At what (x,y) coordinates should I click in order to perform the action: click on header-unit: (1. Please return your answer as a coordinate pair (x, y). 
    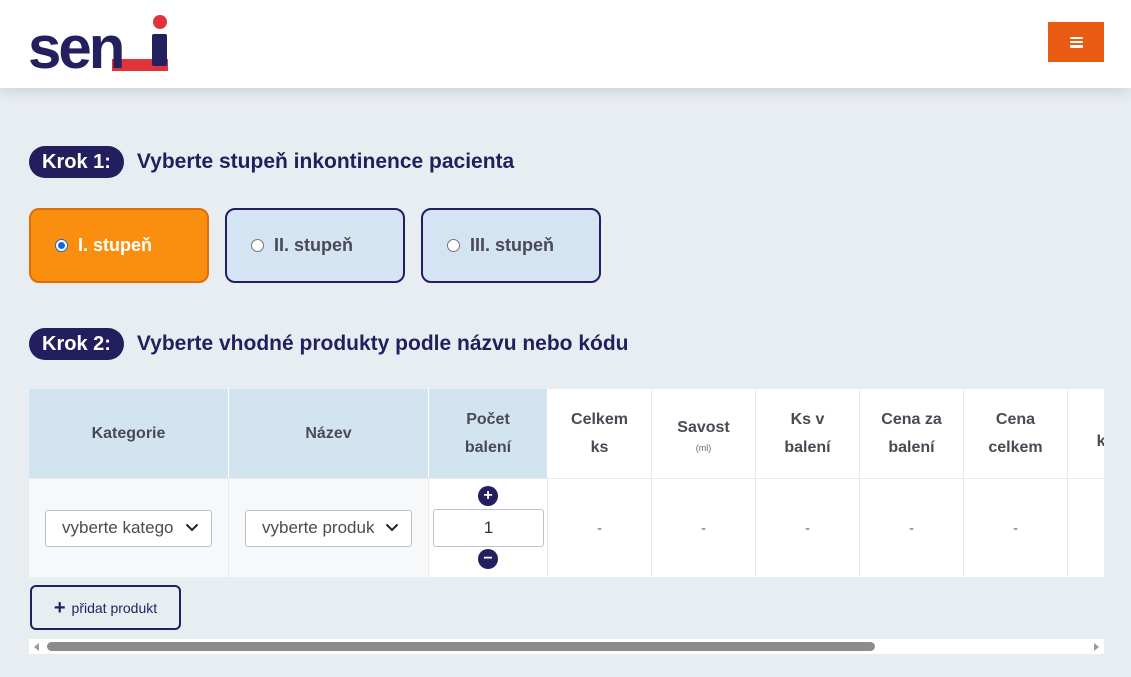
    Looking at the image, I should click on (1100, 462).